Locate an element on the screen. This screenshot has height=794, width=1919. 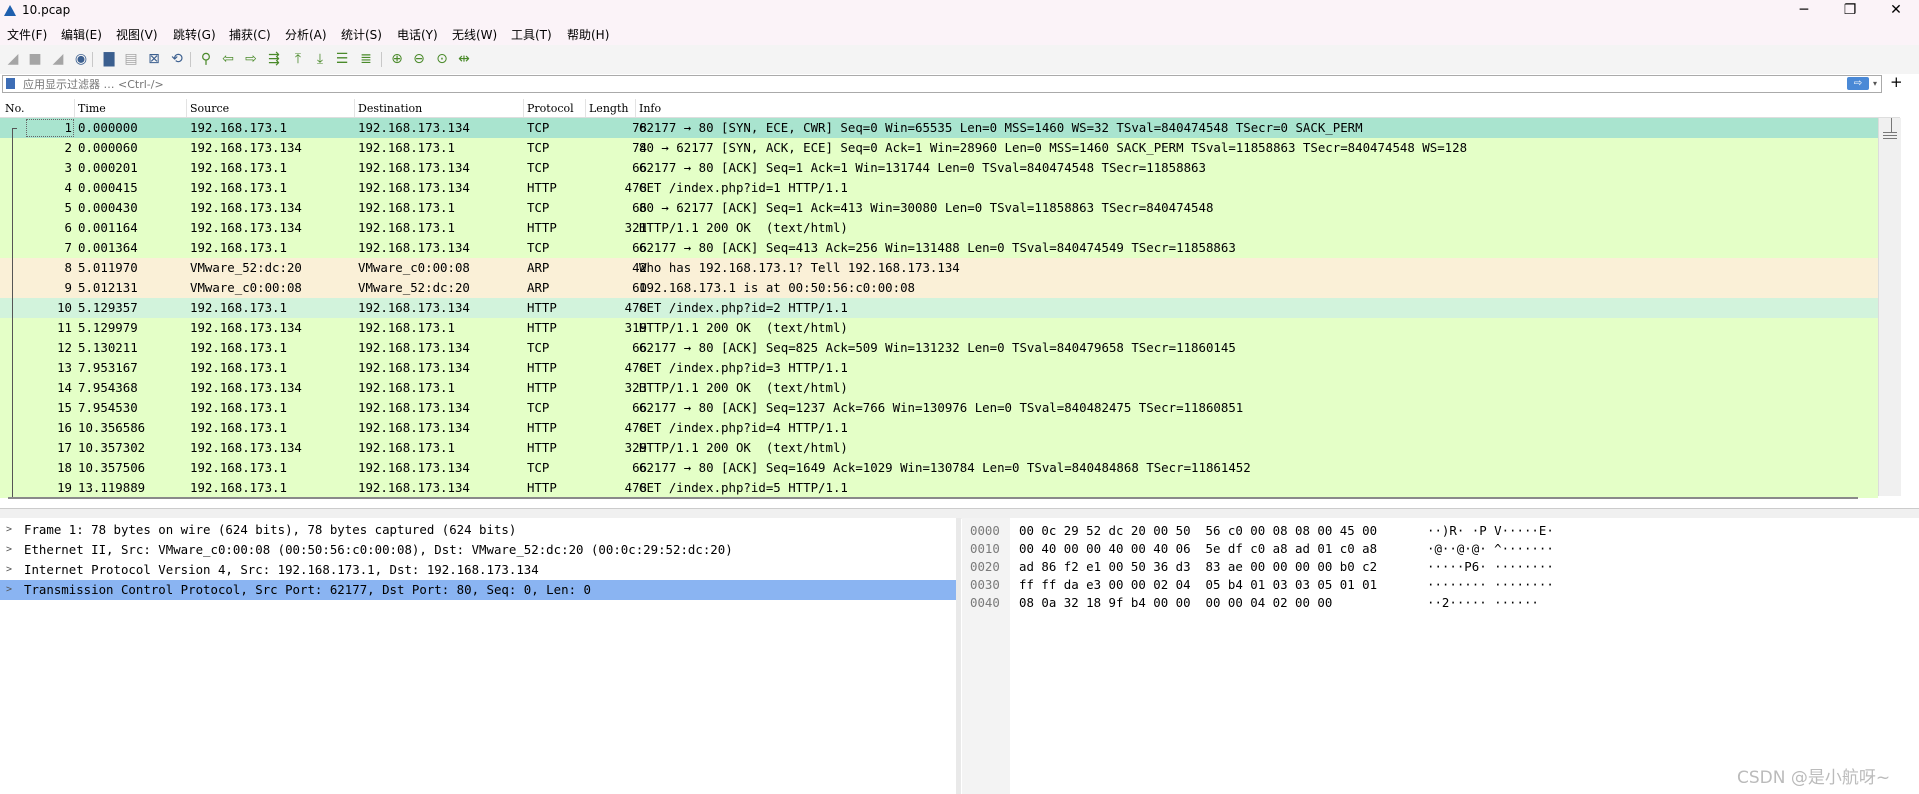
packet-time: 5.129357 is located at coordinates (108, 307).